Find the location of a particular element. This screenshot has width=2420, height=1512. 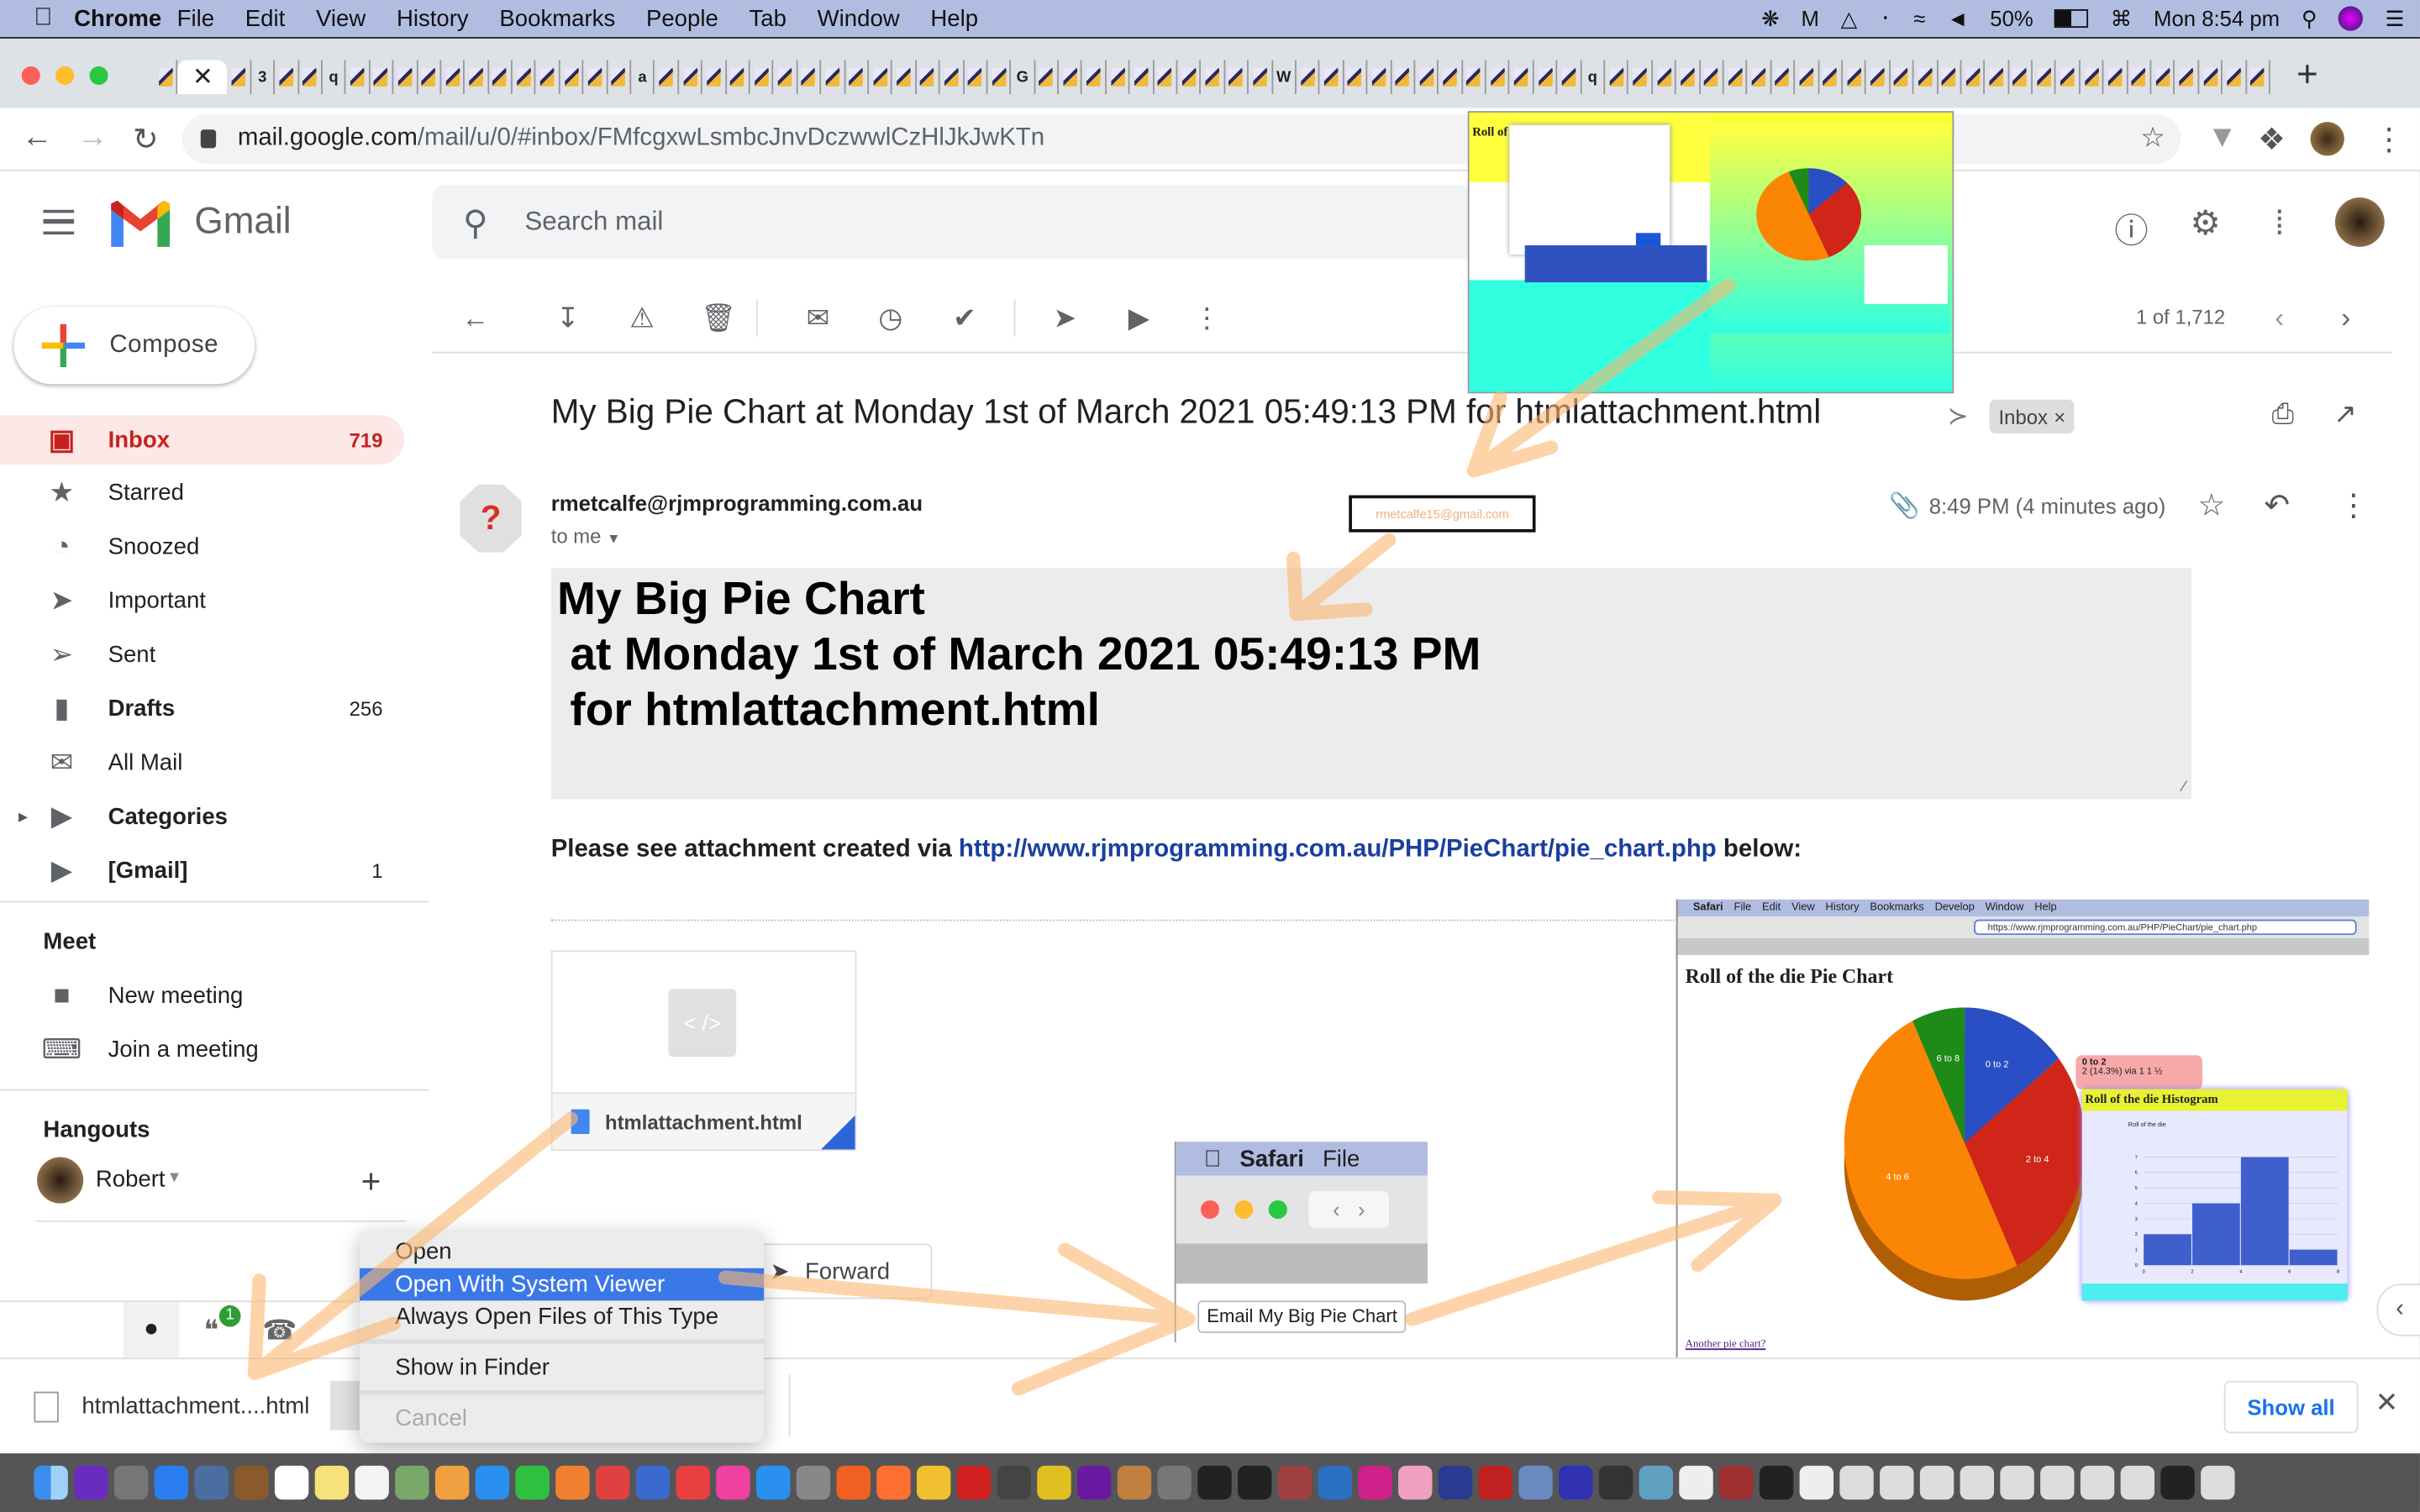

forward-button: ➤ Forward is located at coordinates (843, 1271).